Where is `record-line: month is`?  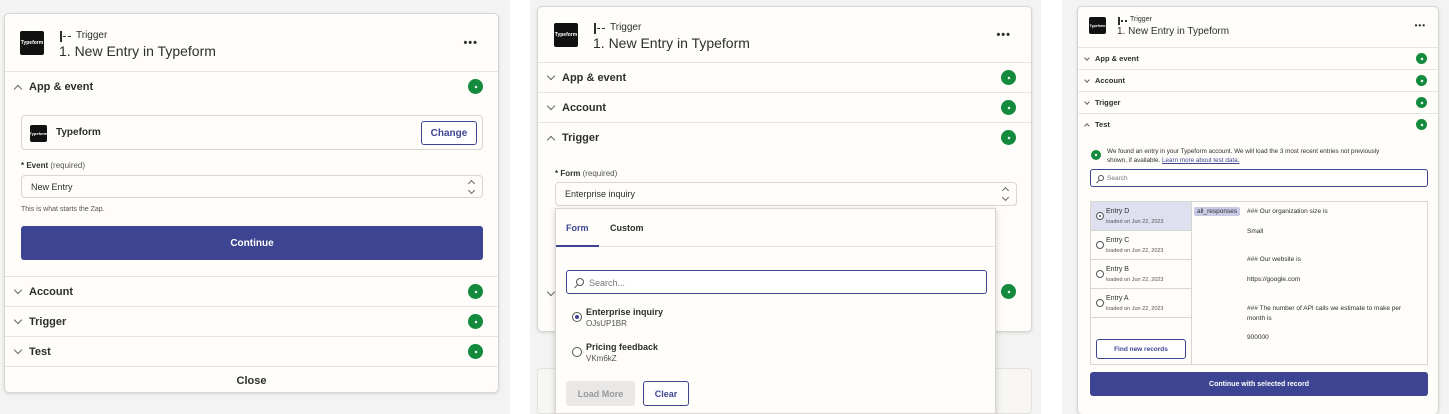
record-line: month is is located at coordinates (1259, 318).